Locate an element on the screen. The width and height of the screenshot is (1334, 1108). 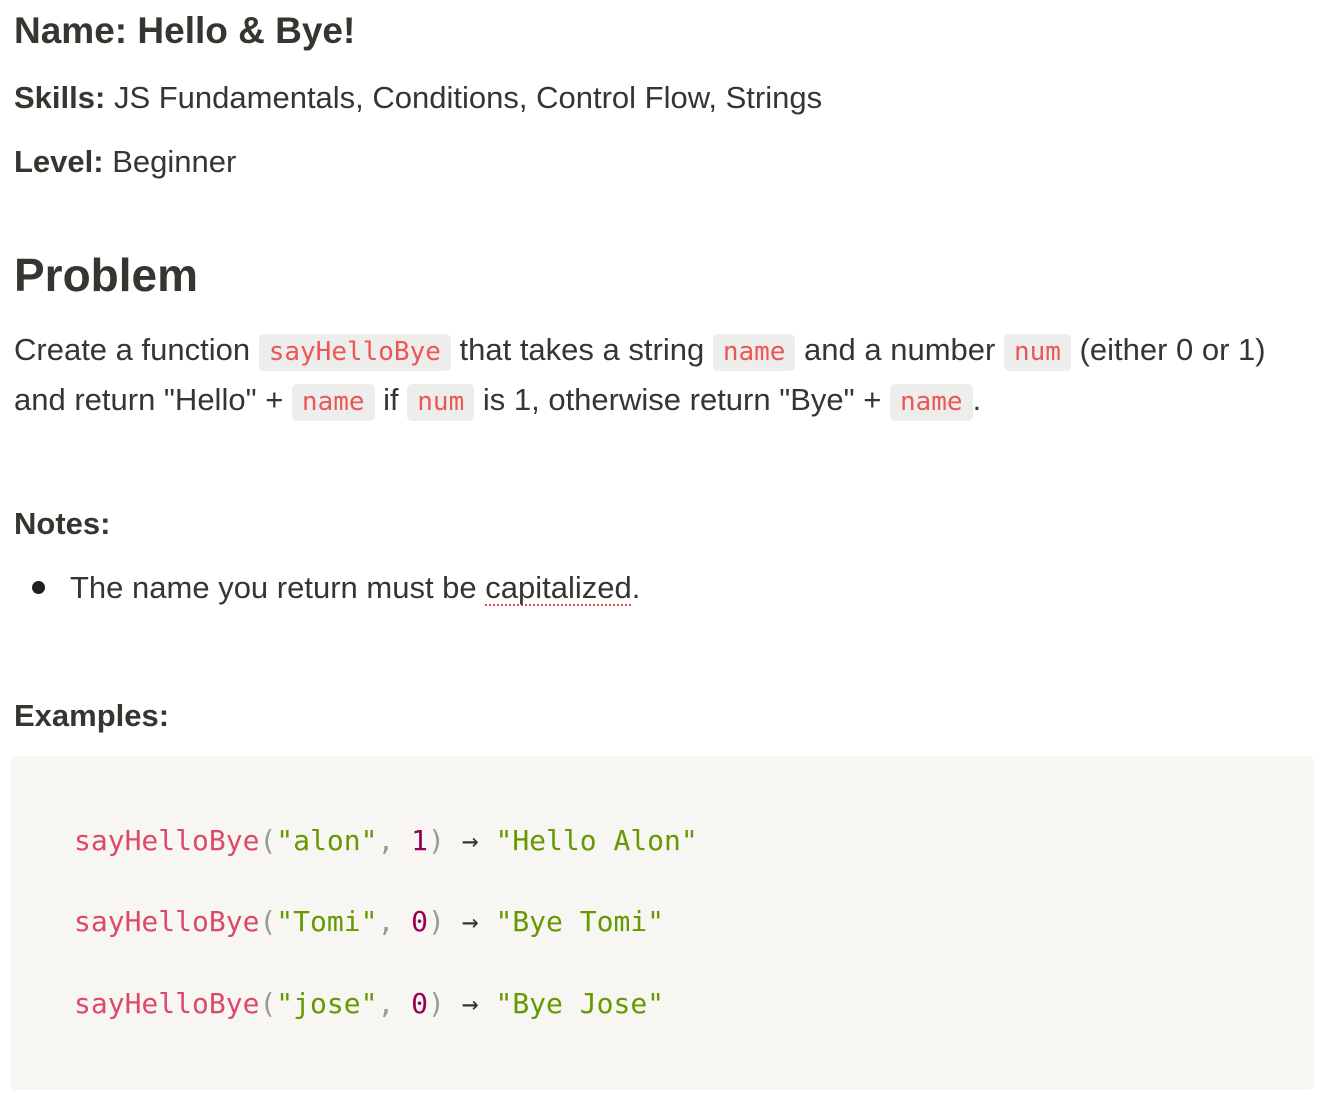
level-value: Beginner is located at coordinates (174, 161).